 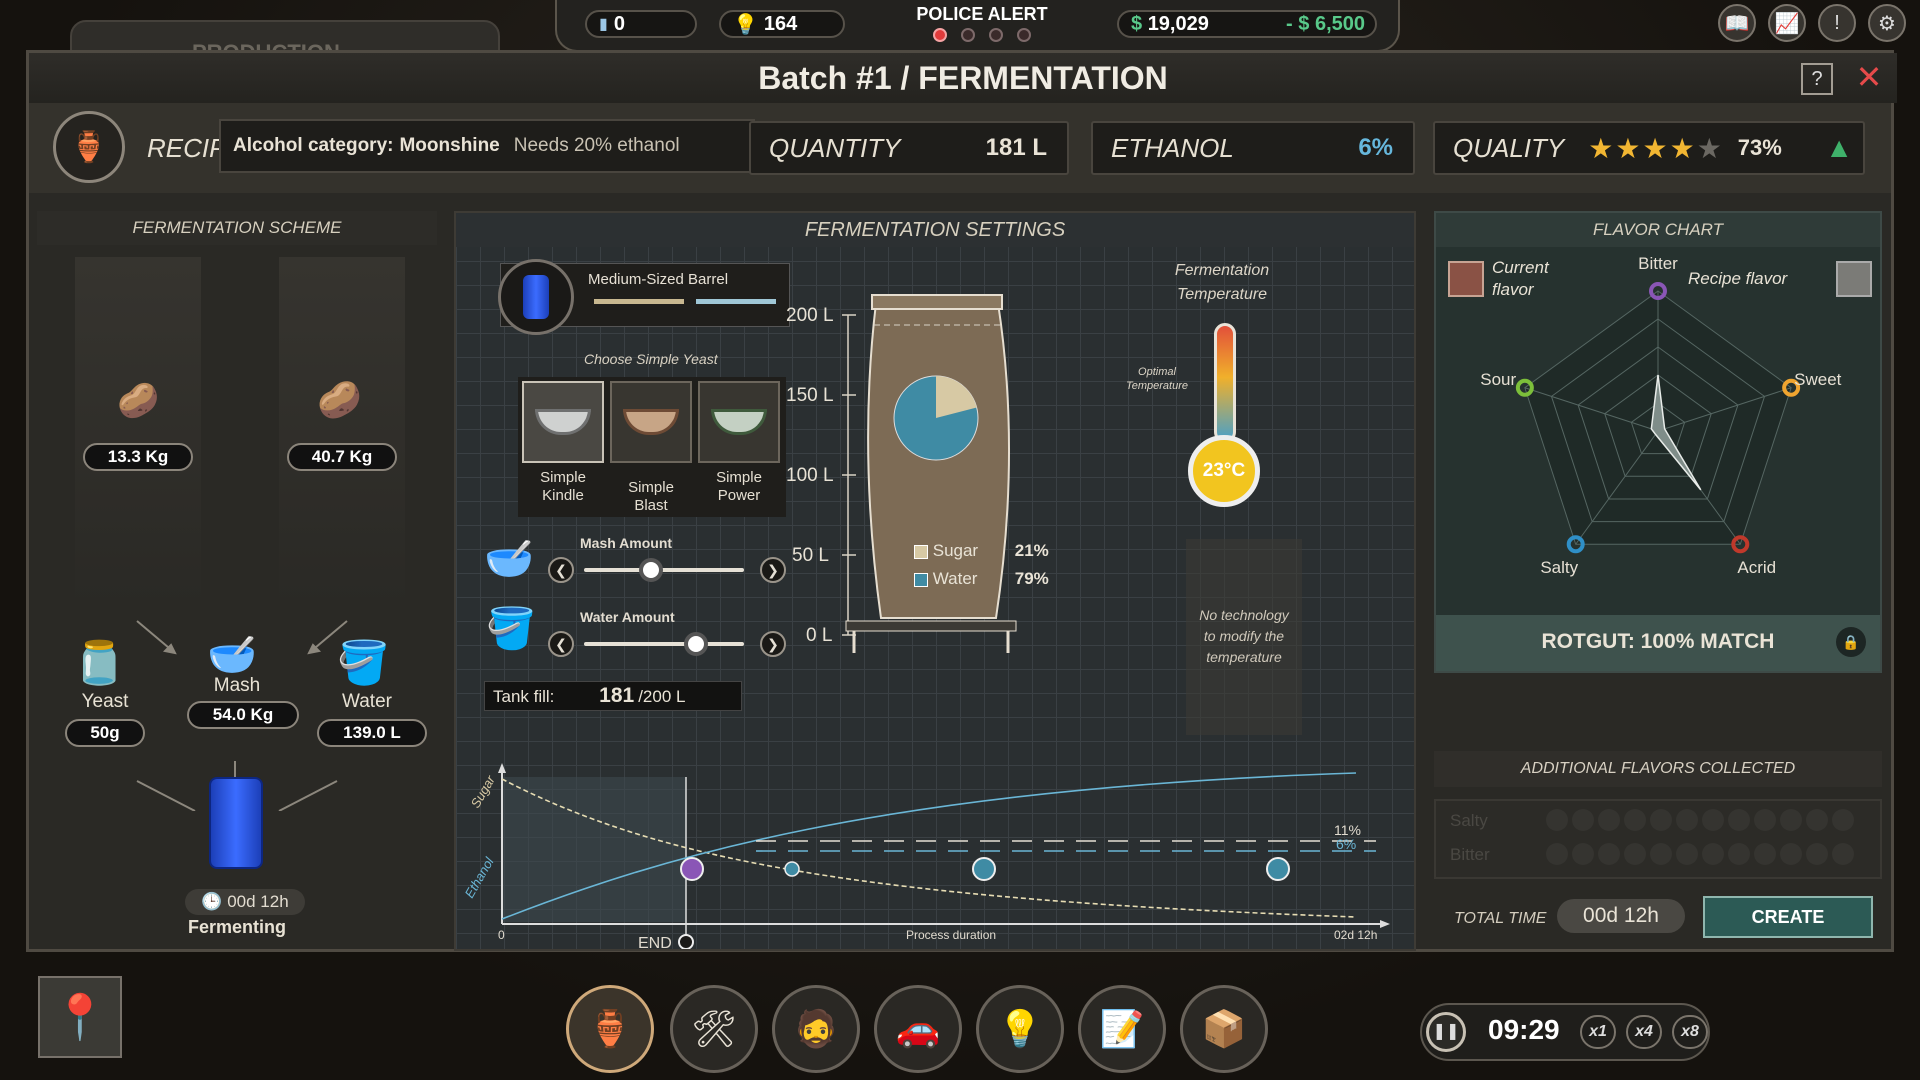 I want to click on radar-label-salty: Salty, so click(x=1559, y=567).